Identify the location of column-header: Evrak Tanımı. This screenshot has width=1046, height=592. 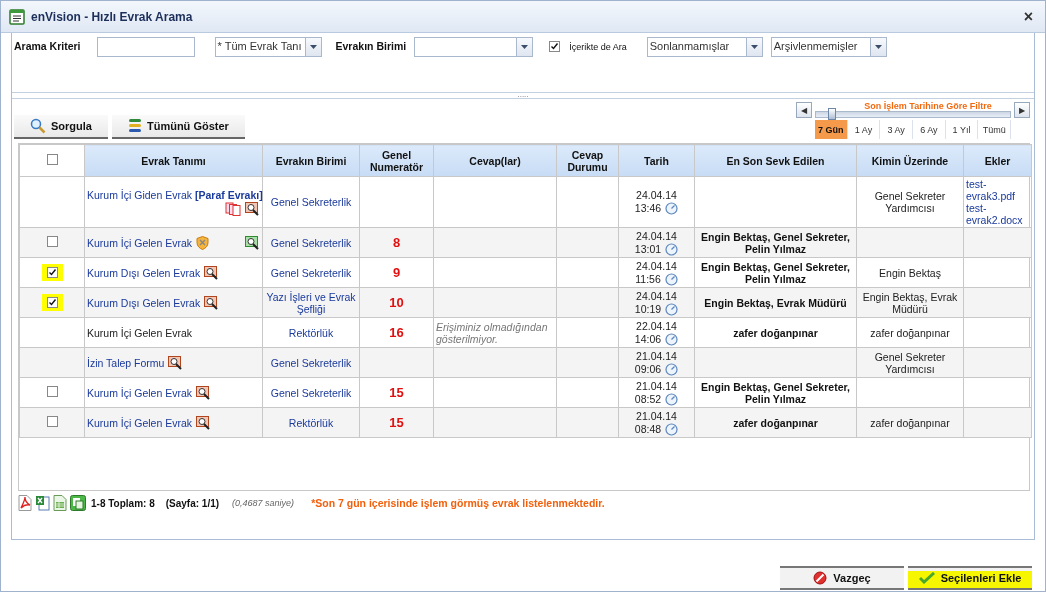
(173, 160).